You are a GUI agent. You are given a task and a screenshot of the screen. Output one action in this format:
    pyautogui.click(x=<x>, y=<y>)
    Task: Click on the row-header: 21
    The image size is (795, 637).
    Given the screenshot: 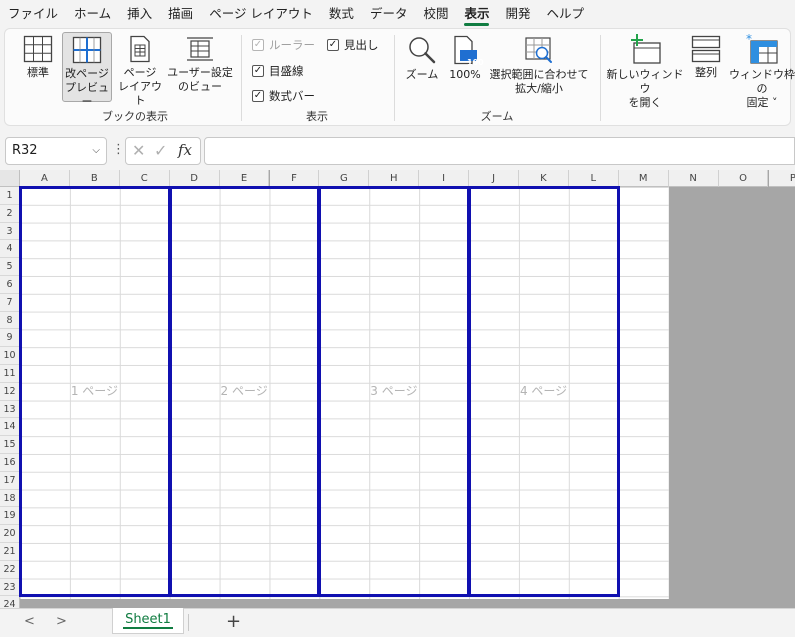 What is the action you would take?
    pyautogui.click(x=10, y=552)
    